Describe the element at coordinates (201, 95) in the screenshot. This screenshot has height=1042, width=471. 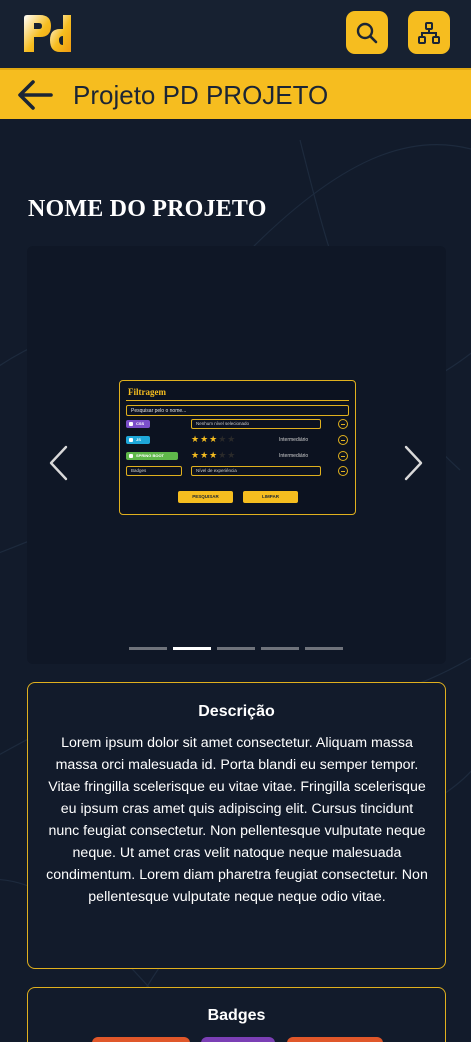
I see `page-title: Projeto PD PROJETO` at that location.